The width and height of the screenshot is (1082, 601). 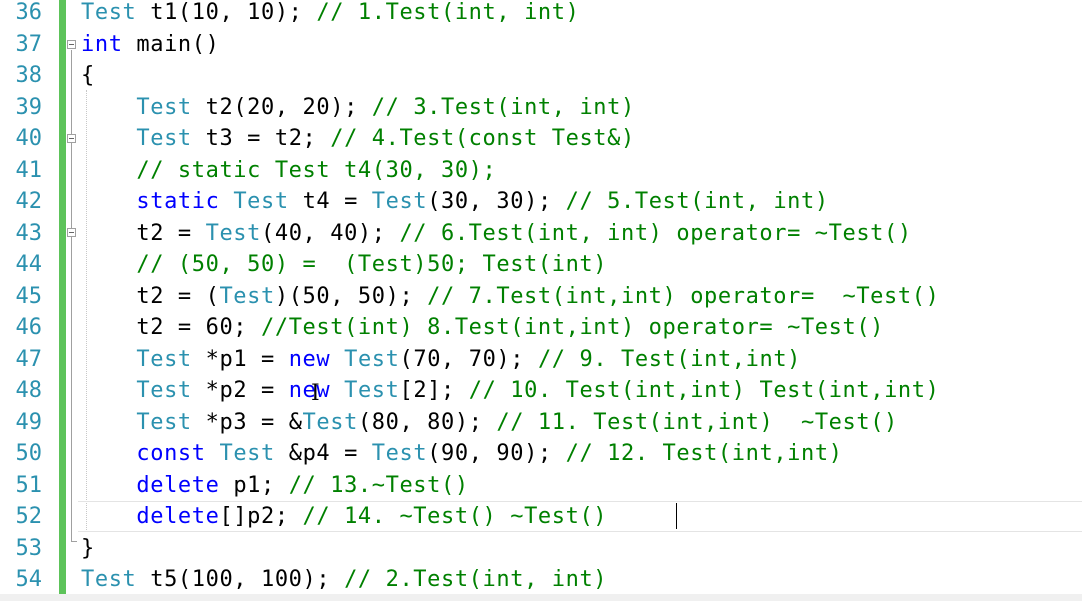 I want to click on code-line: Test t2(20, 20); // 3.Test(int, int), so click(x=358, y=108).